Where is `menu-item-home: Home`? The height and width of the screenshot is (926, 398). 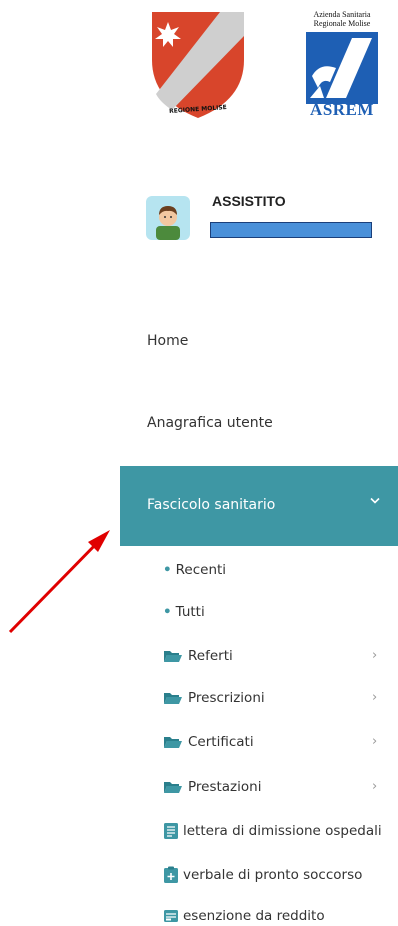 menu-item-home: Home is located at coordinates (167, 341).